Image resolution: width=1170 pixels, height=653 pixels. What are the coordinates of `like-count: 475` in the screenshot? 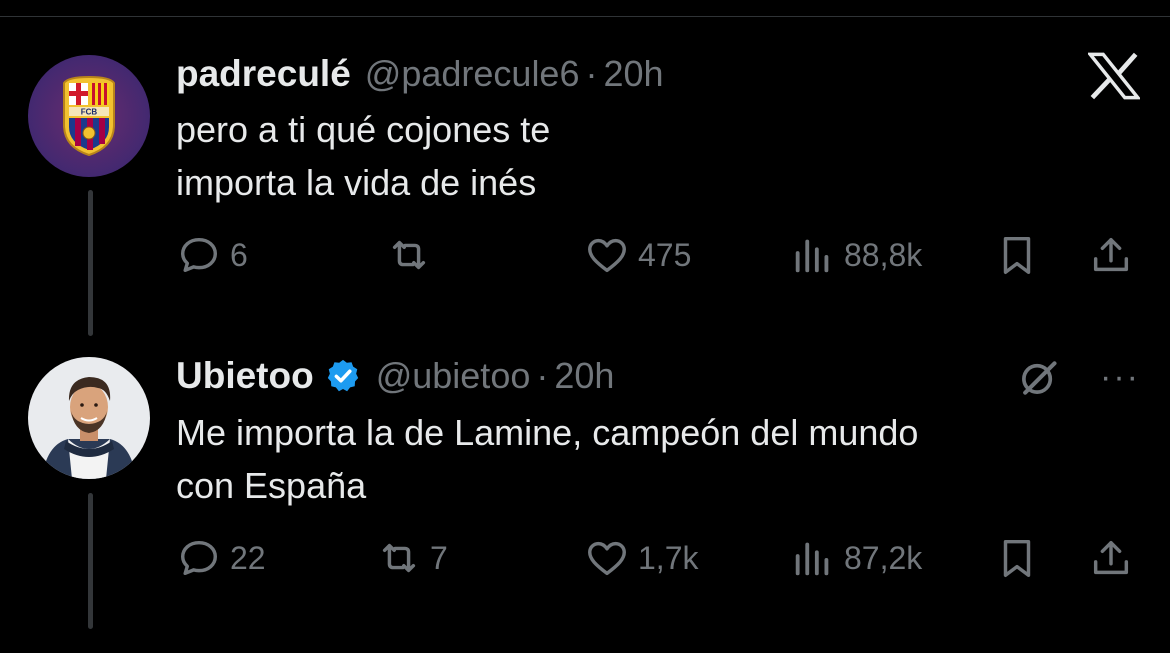 It's located at (665, 254).